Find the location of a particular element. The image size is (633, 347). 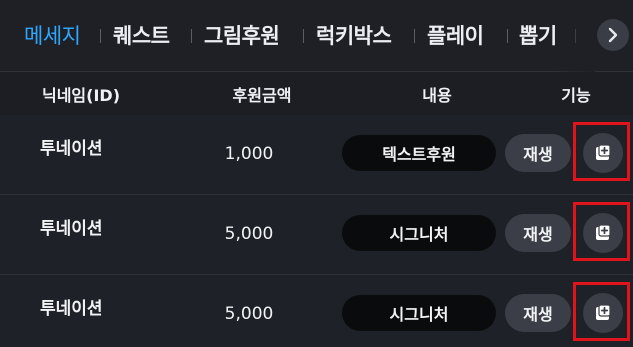

row-amount: 1,000 is located at coordinates (249, 154).